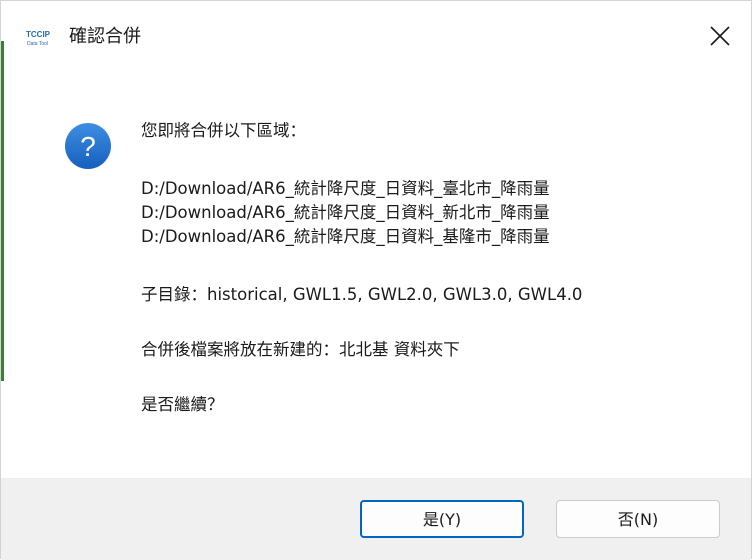 Image resolution: width=753 pixels, height=560 pixels. Describe the element at coordinates (38, 34) in the screenshot. I see `svg-text: TCCIP` at that location.